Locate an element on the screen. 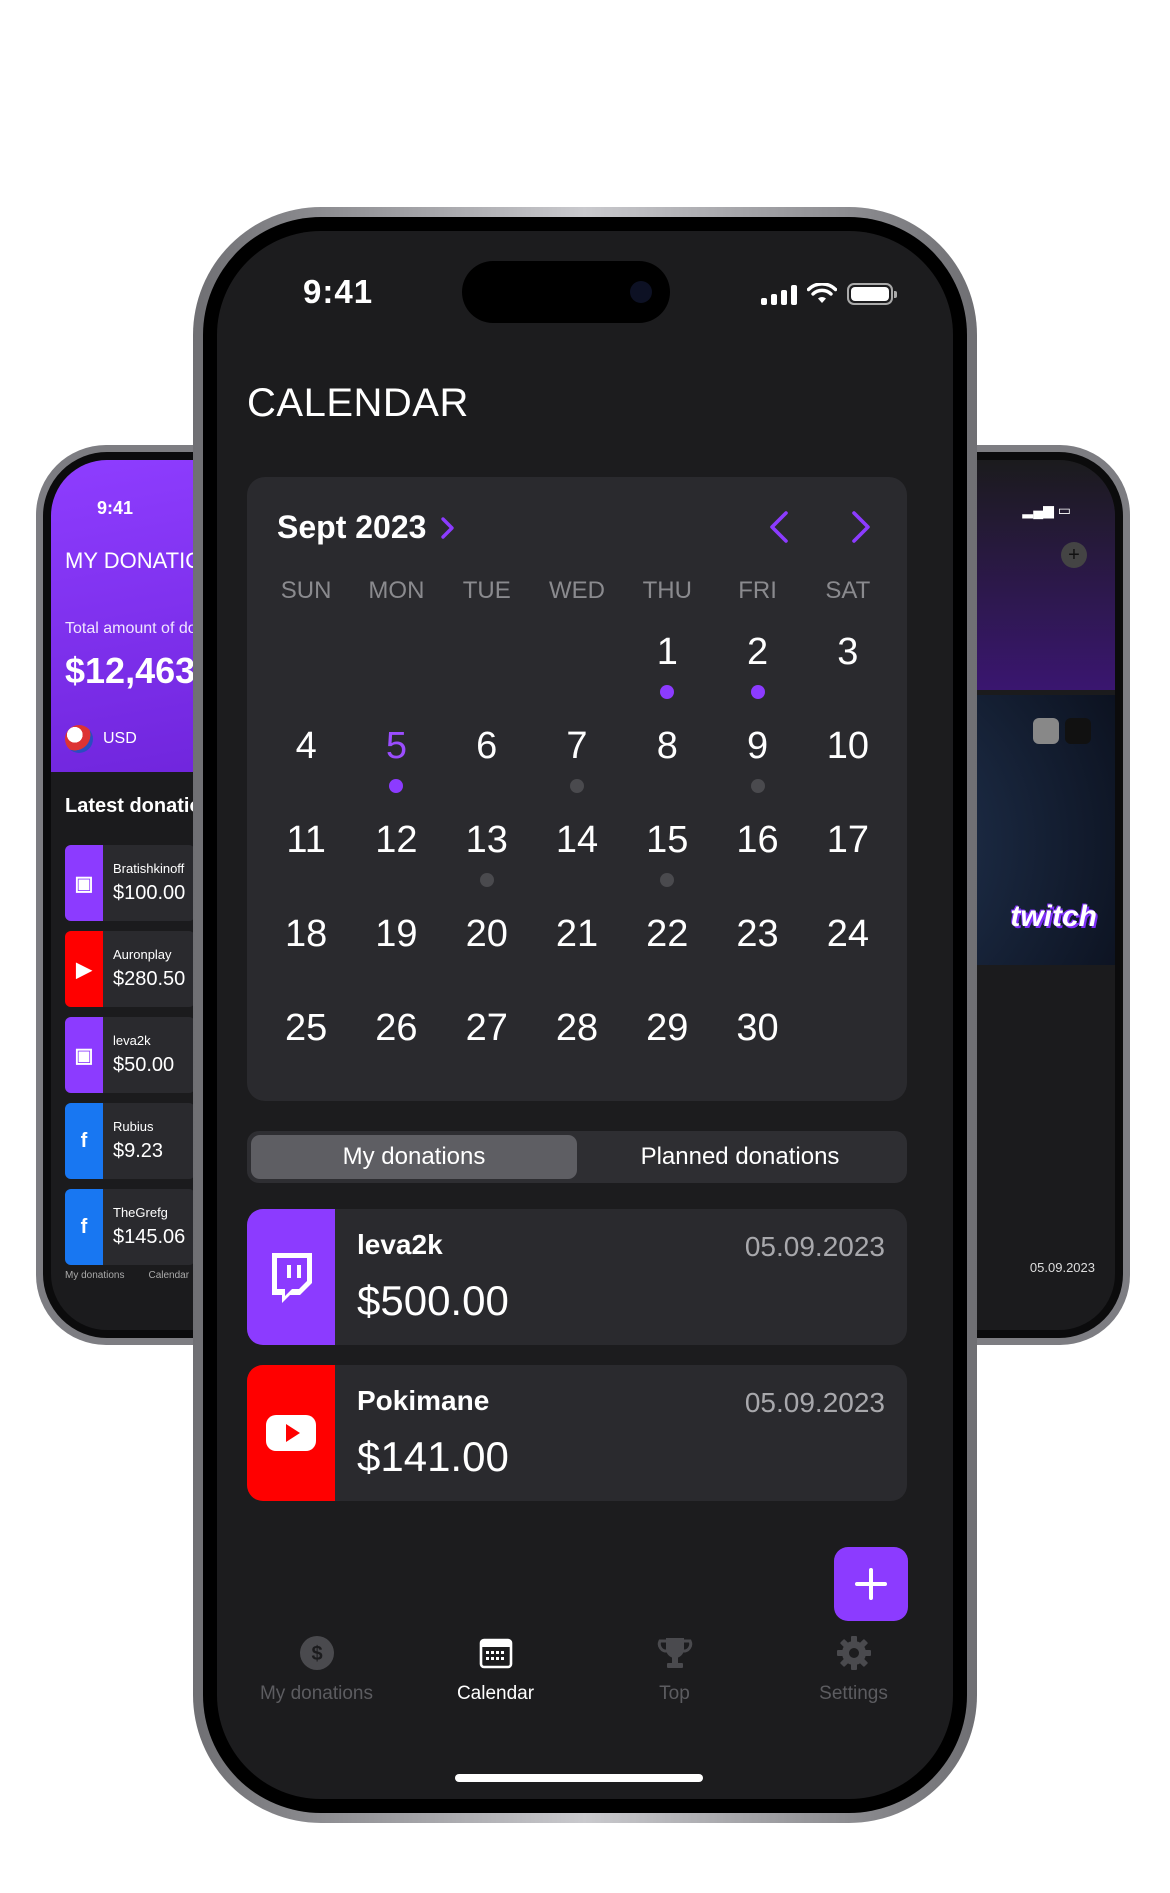 This screenshot has width=1170, height=1893. twitch-logo: twitch is located at coordinates (1053, 916).